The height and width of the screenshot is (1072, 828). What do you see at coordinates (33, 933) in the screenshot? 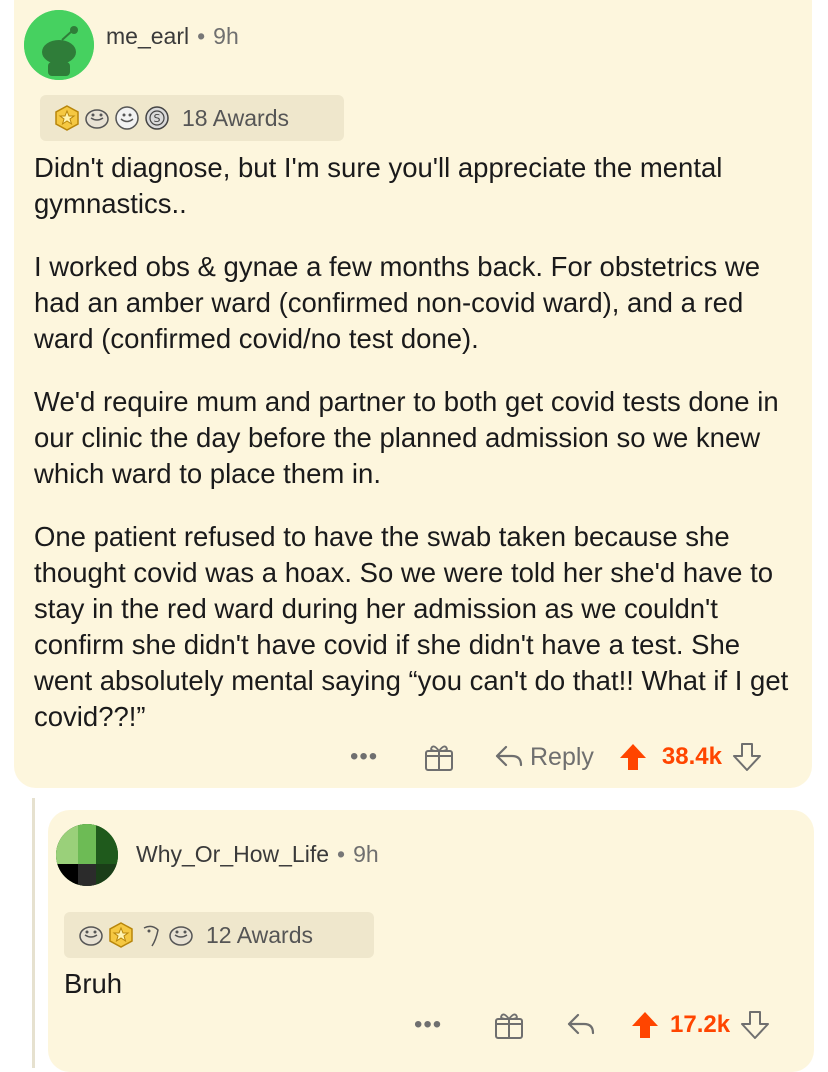
I see `thread-line` at bounding box center [33, 933].